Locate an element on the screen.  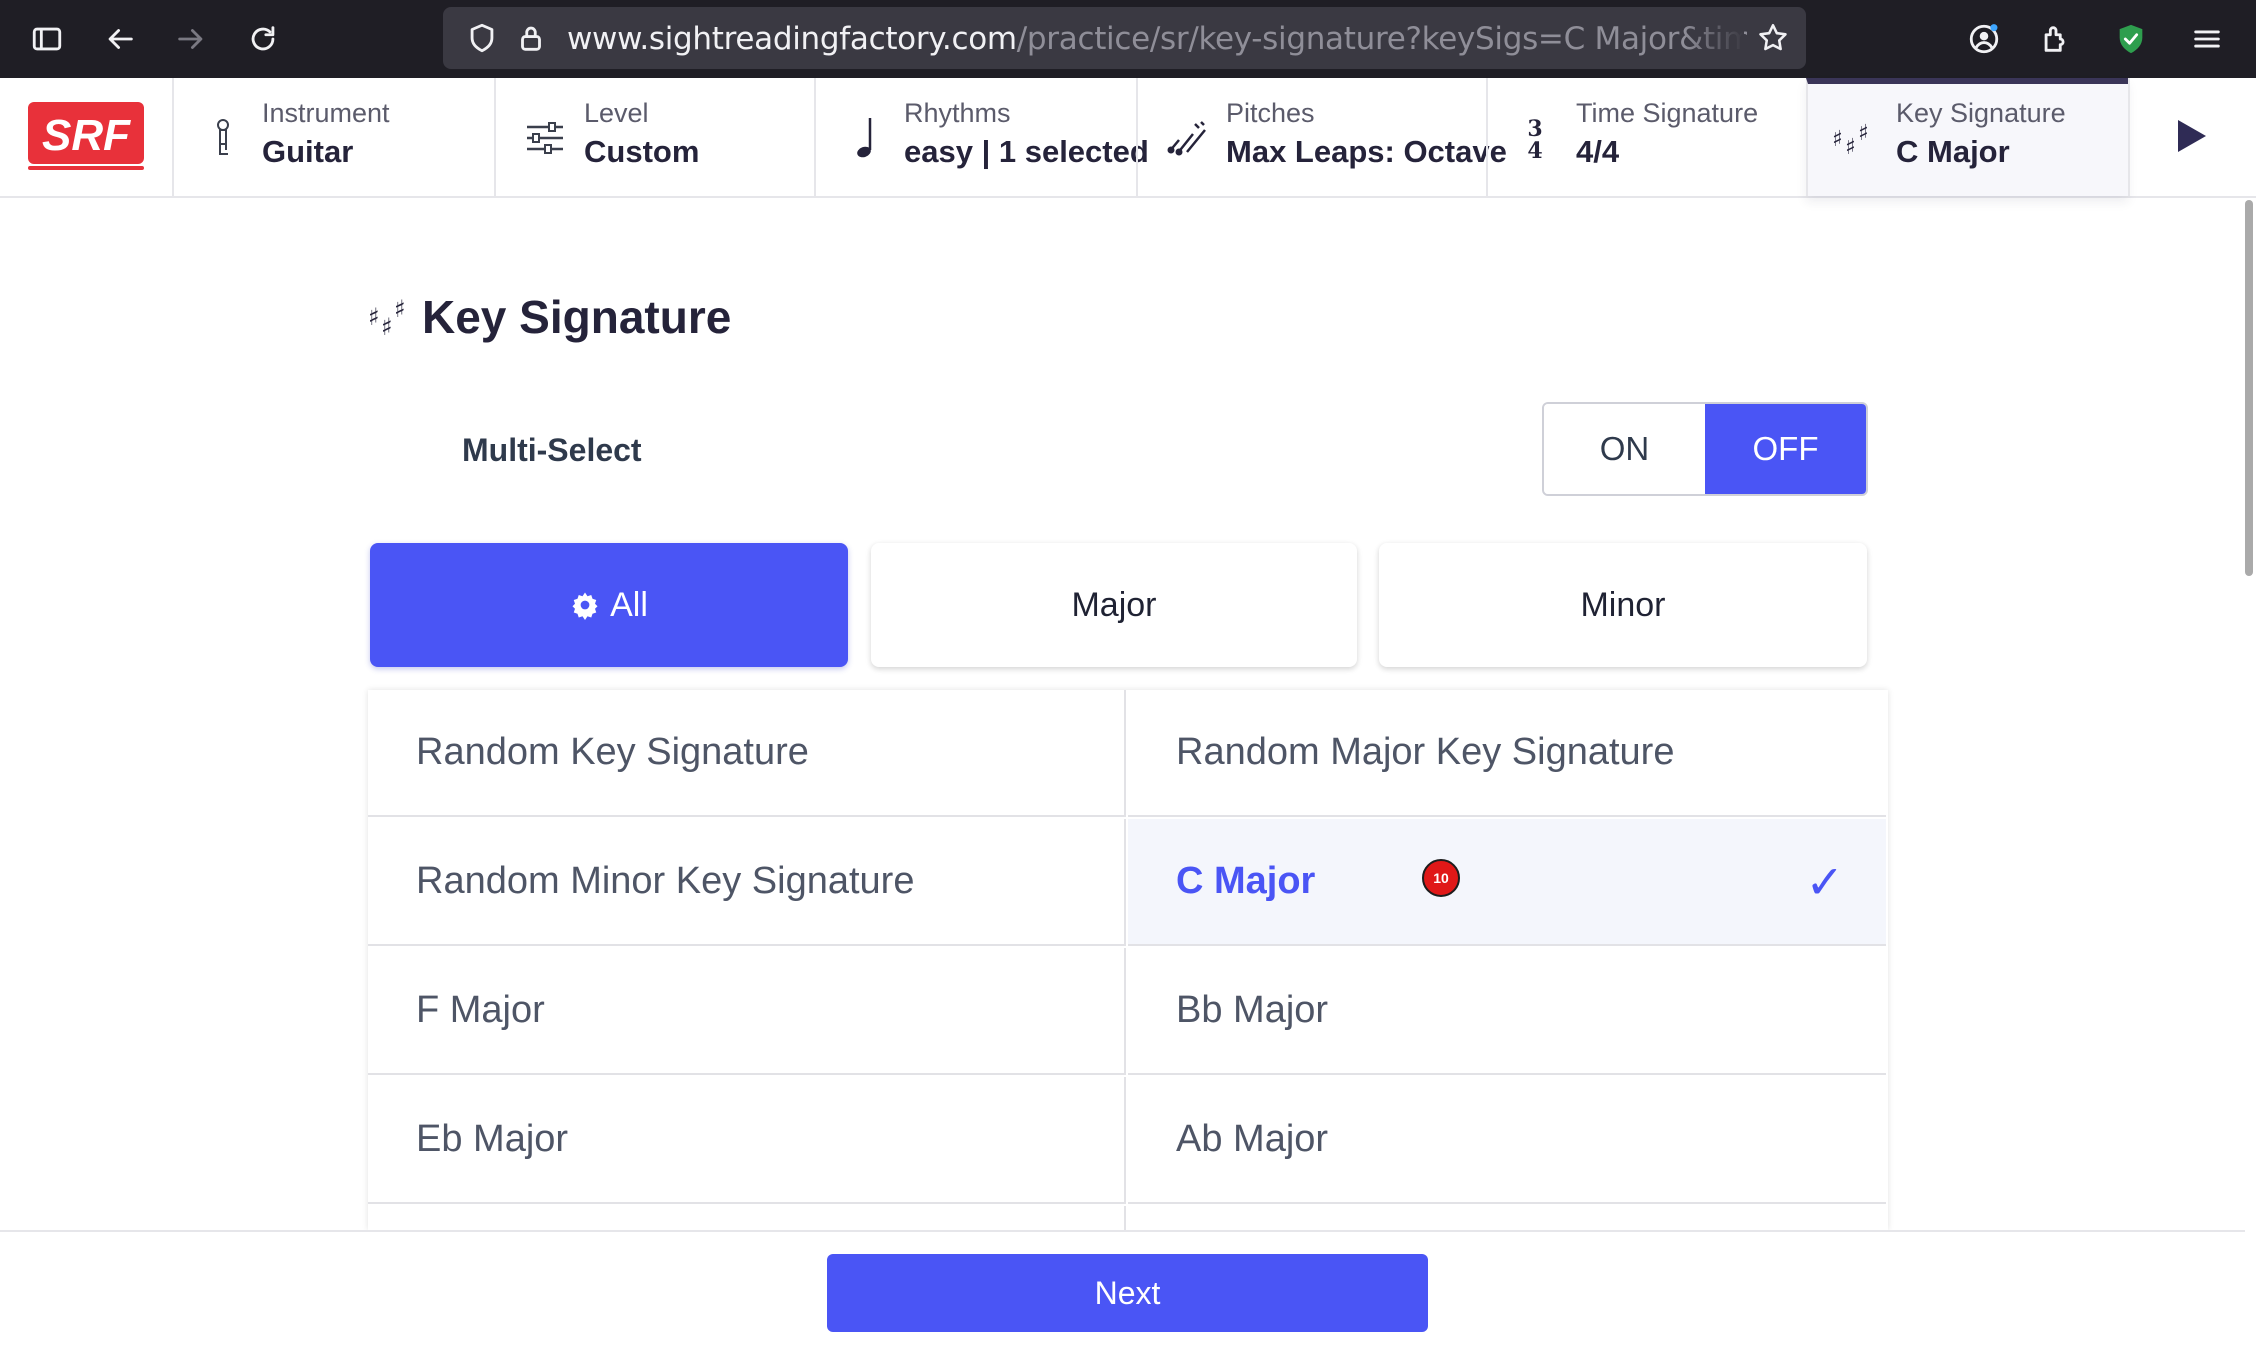
shield-icon is located at coordinates (482, 38).